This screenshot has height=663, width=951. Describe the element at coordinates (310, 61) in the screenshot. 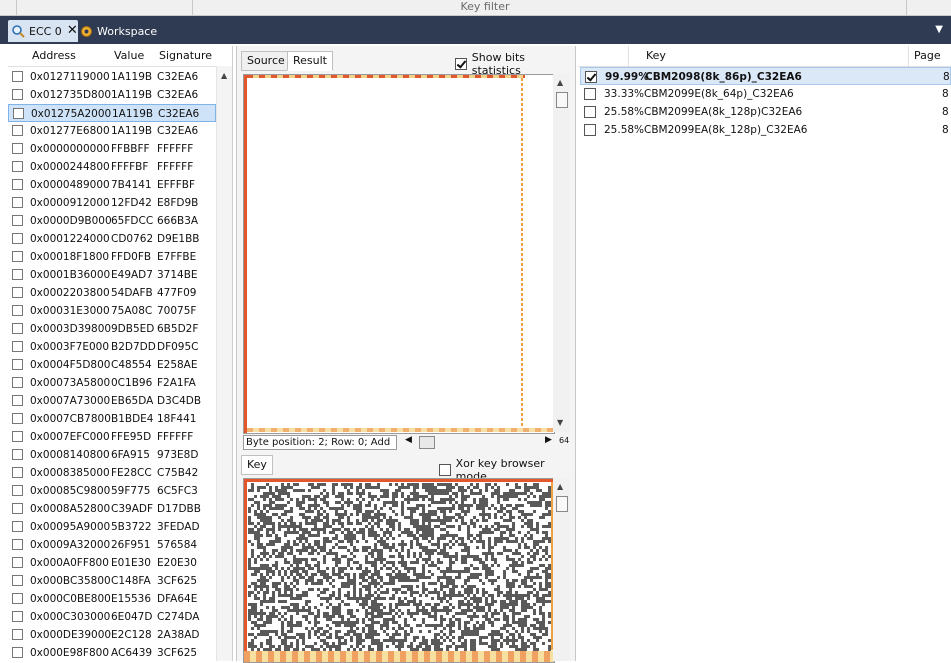

I see `tab-result: Result` at that location.